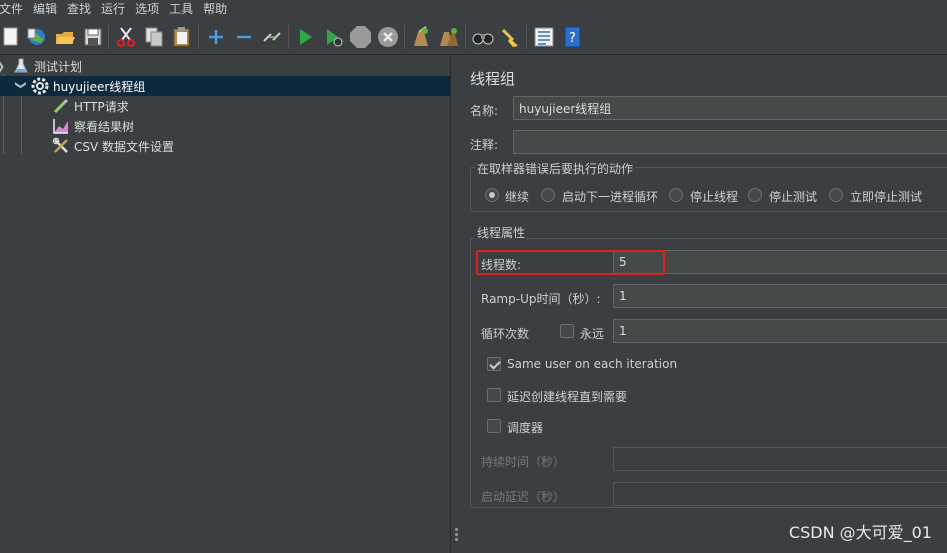  What do you see at coordinates (61, 106) in the screenshot?
I see `pipette-icon` at bounding box center [61, 106].